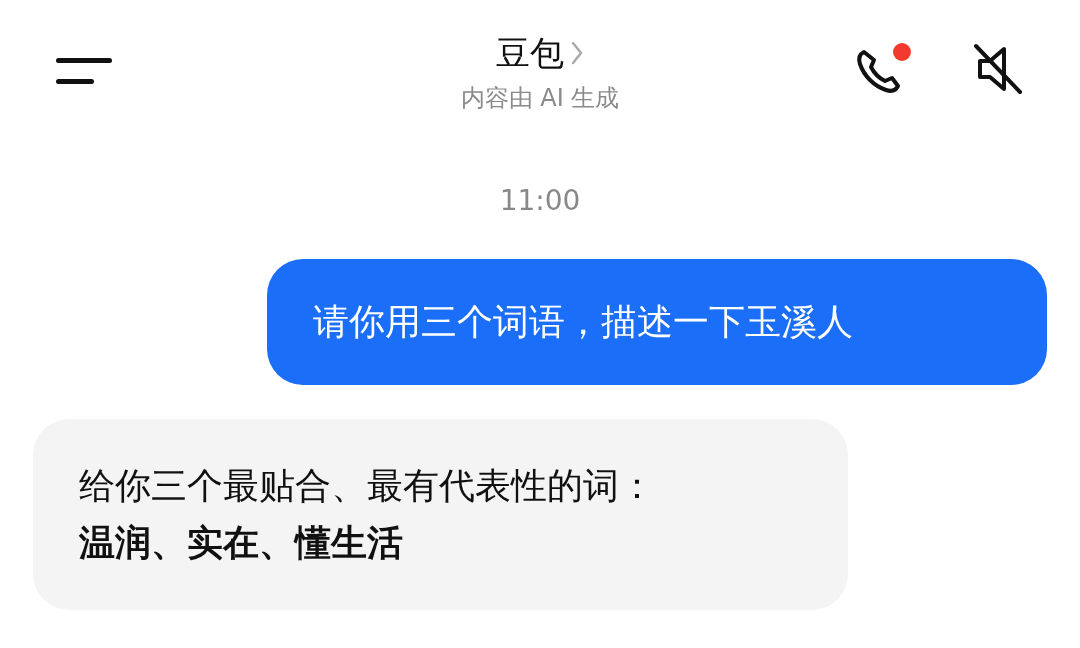 The image size is (1080, 648). Describe the element at coordinates (540, 98) in the screenshot. I see `ai-disclaimer: 内容由 AI 生成` at that location.